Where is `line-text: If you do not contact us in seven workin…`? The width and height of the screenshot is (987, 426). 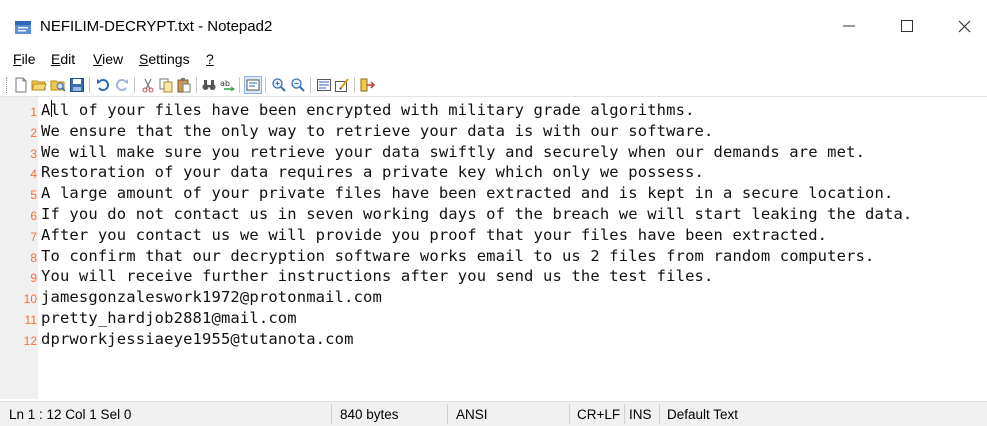 line-text: If you do not contact us in seven workin… is located at coordinates (477, 214).